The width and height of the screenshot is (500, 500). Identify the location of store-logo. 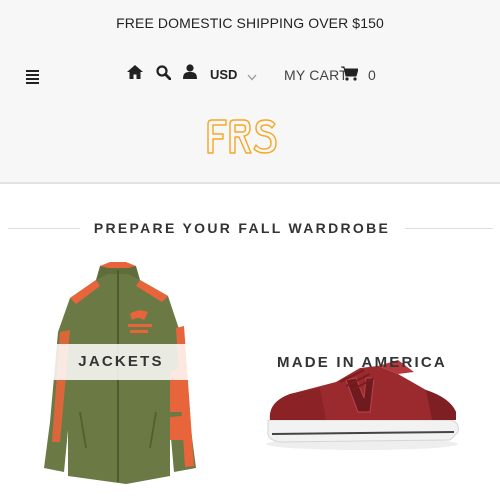
(242, 136).